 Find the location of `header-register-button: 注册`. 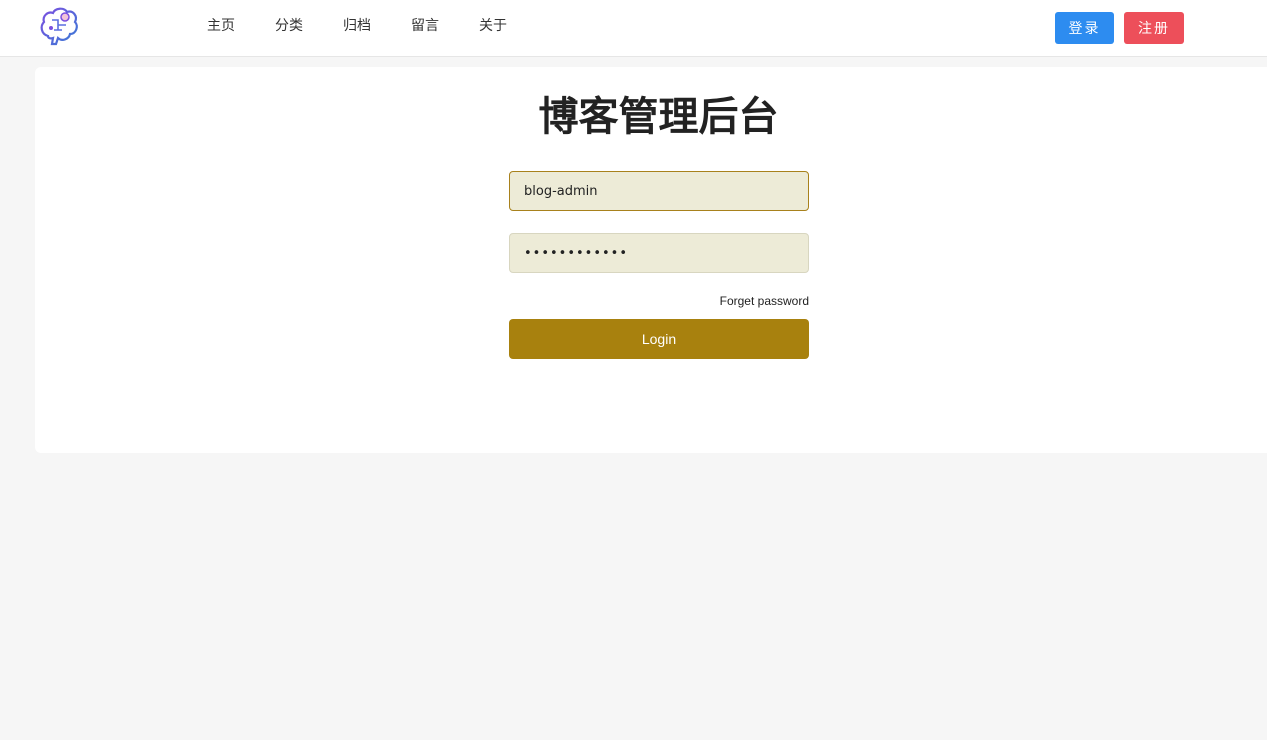

header-register-button: 注册 is located at coordinates (1154, 28).